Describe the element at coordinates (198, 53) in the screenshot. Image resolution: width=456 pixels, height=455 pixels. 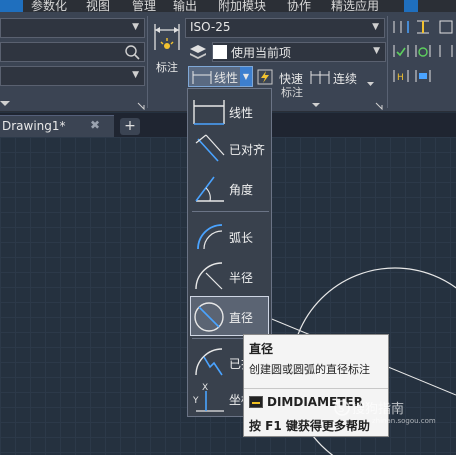
I see `layer-stack-icon` at that location.